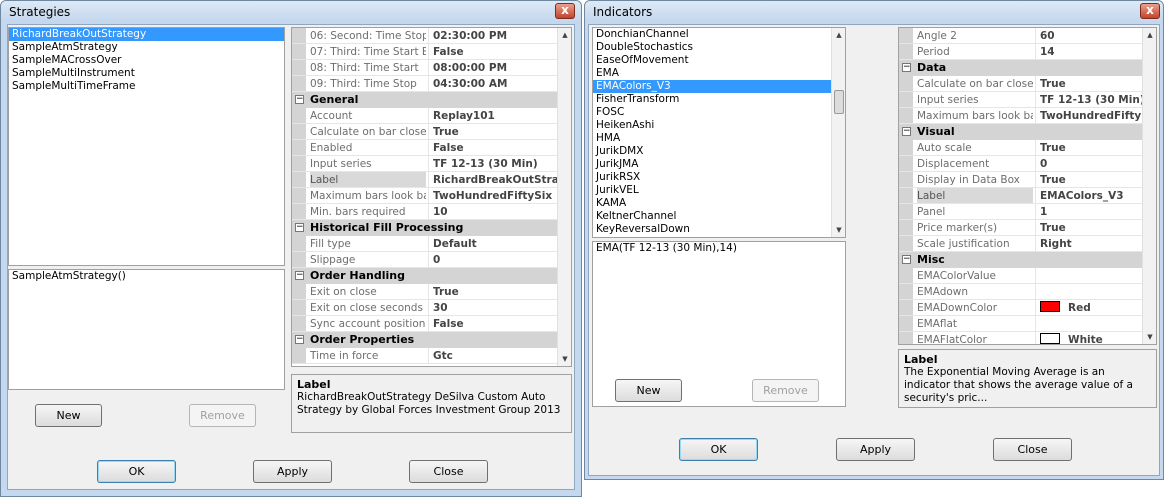 The height and width of the screenshot is (502, 1164). Describe the element at coordinates (719, 99) in the screenshot. I see `indicator-list-item: FisherTransform` at that location.